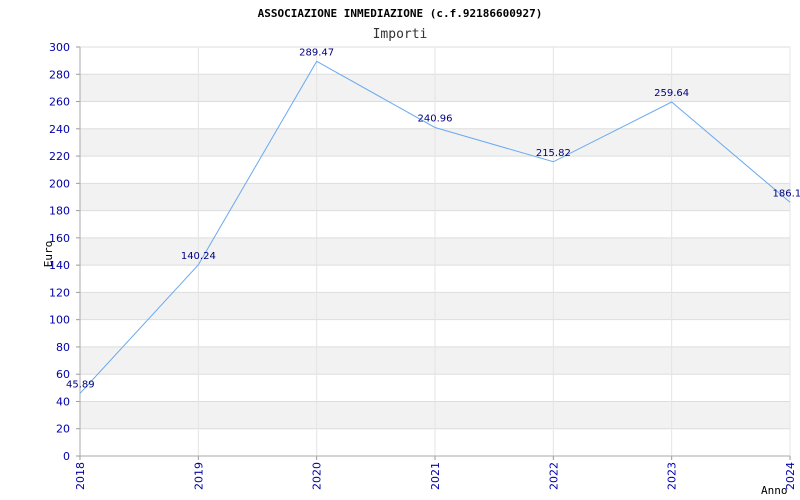  I want to click on data-label: 140.24, so click(198, 256).